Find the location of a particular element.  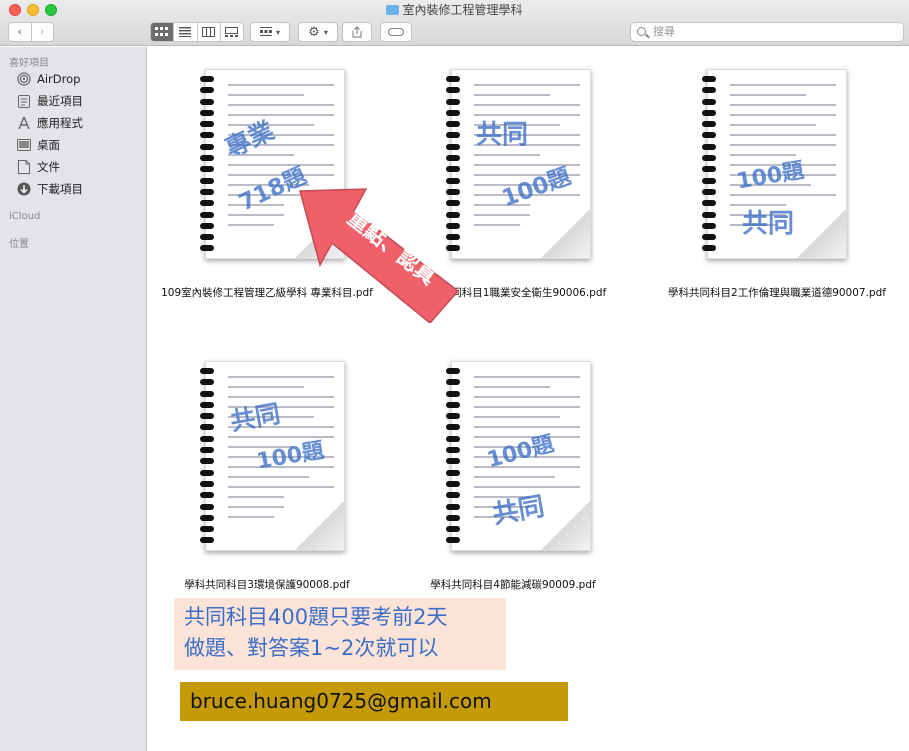

view-mode-group is located at coordinates (197, 32).